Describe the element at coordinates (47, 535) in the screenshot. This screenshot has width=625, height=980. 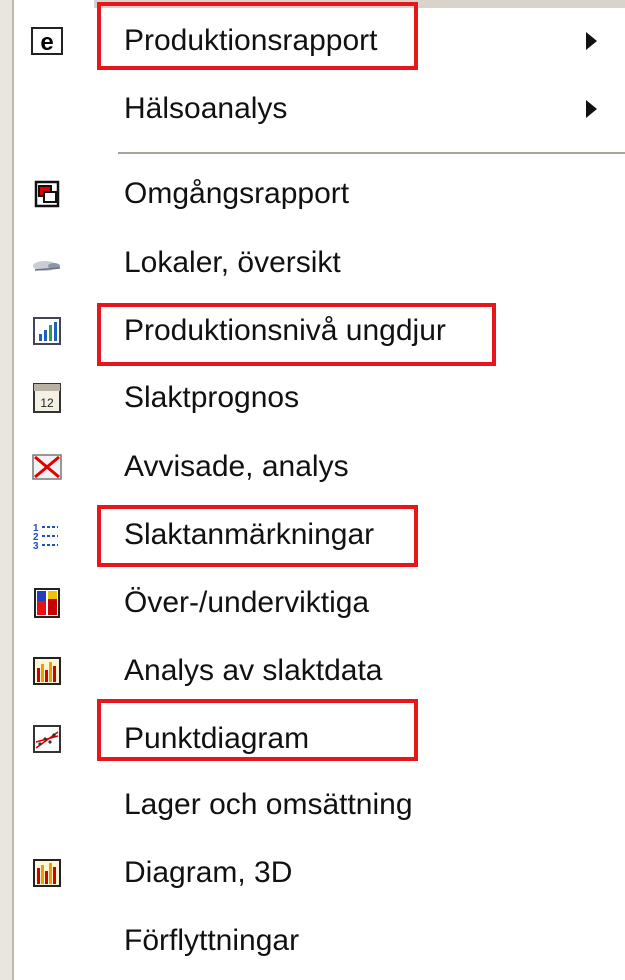
I see `numbered-list-icon: 1 2 3` at that location.